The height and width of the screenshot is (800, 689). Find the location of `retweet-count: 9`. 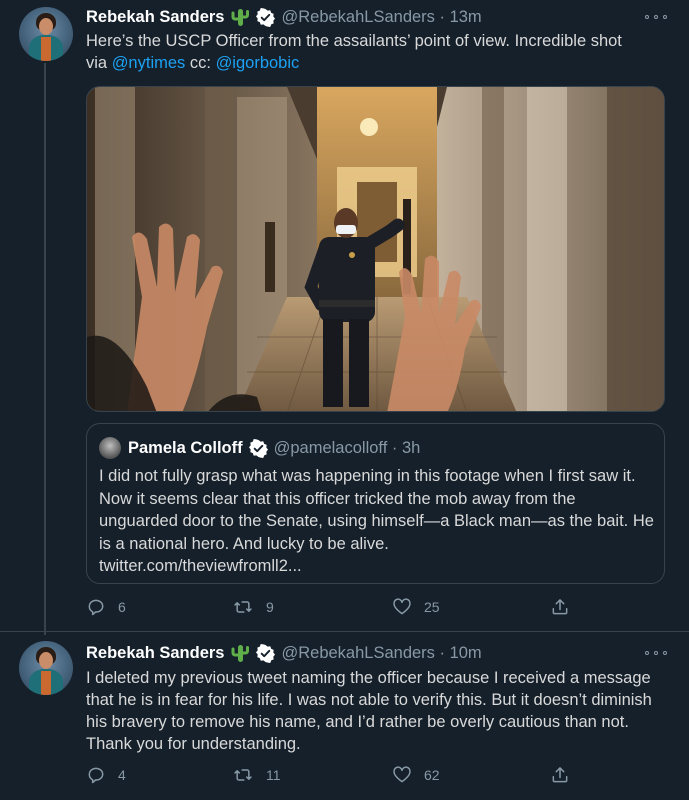

retweet-count: 9 is located at coordinates (270, 607).